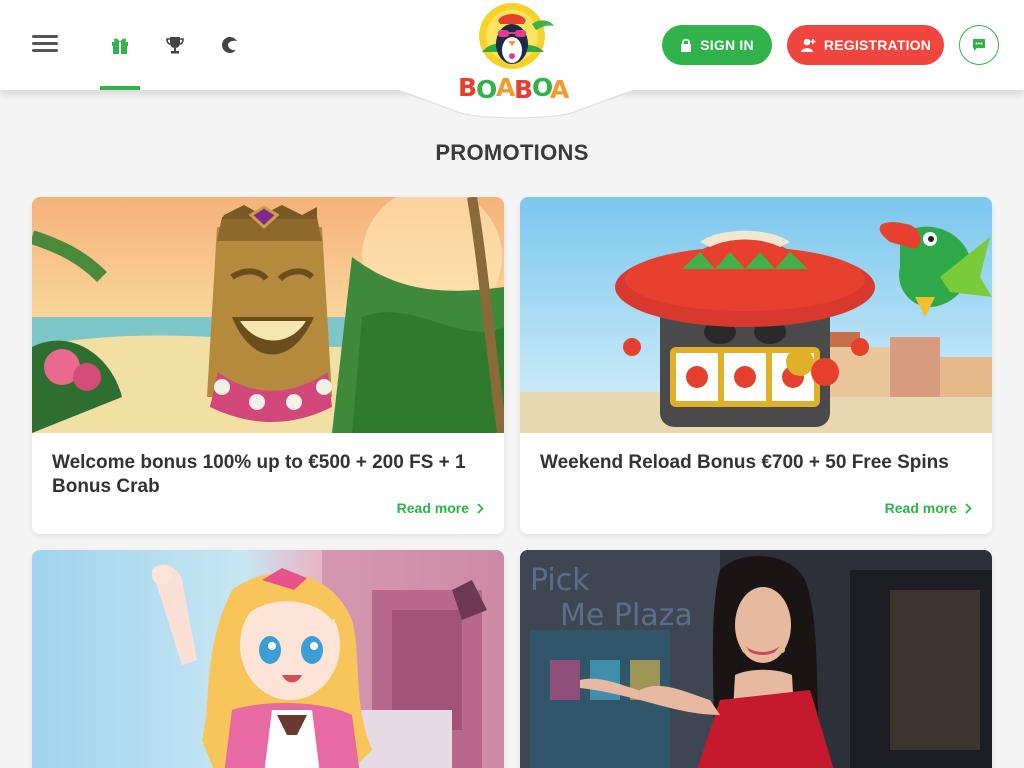 The height and width of the screenshot is (768, 1024). I want to click on registration-label: REGISTRATION, so click(877, 45).